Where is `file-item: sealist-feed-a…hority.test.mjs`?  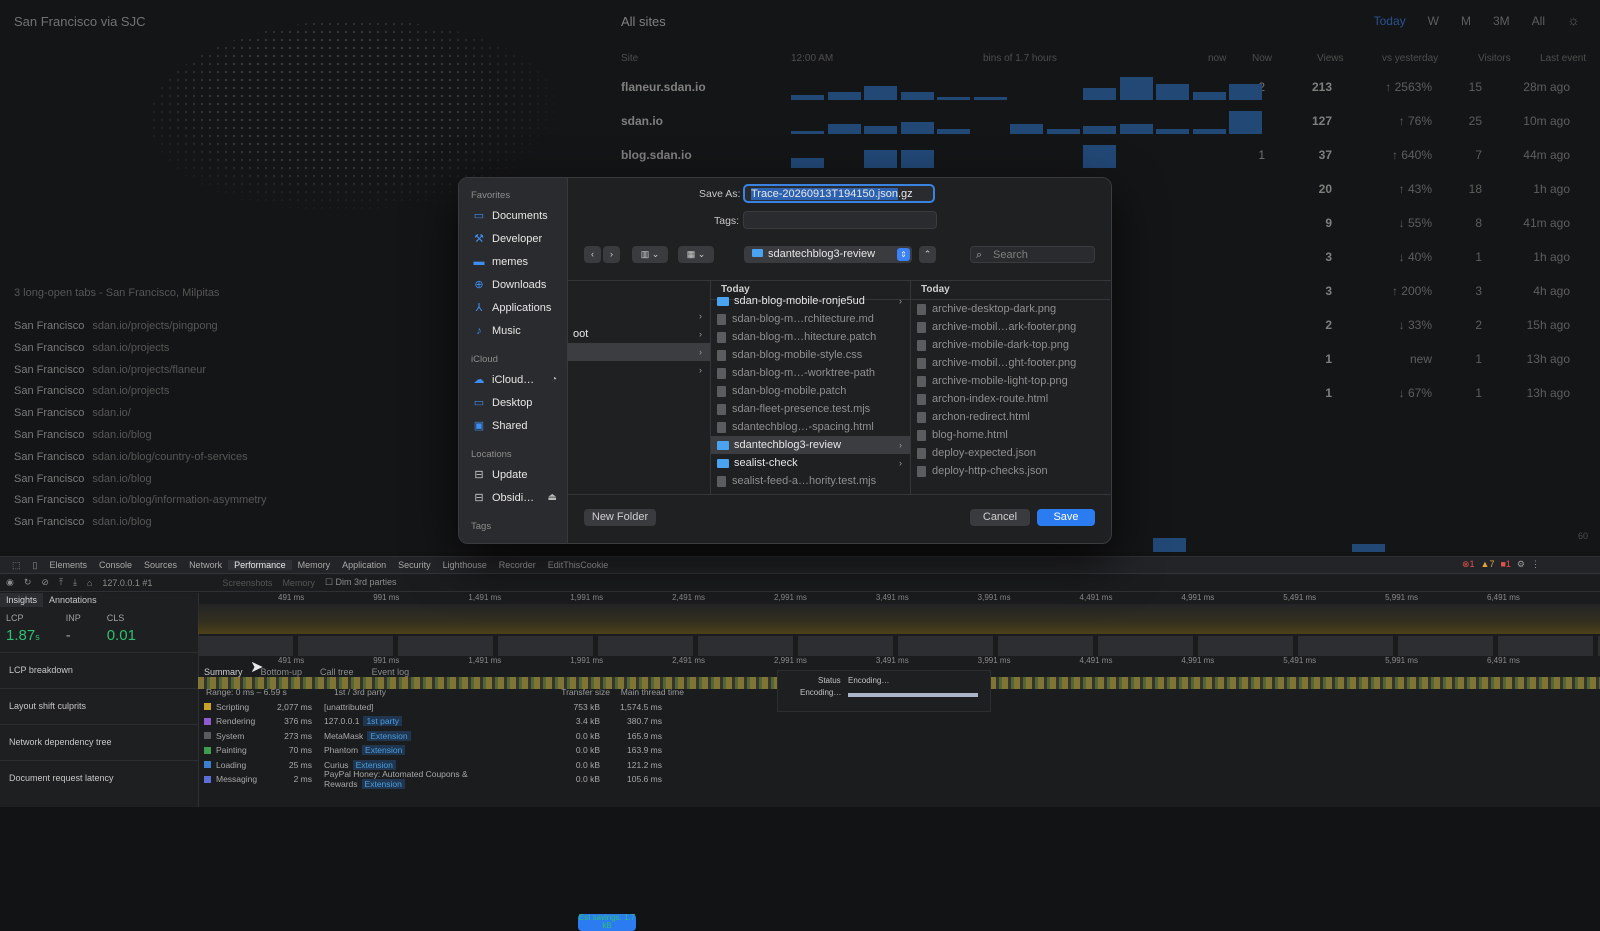
file-item: sealist-feed-a…hority.test.mjs is located at coordinates (810, 481).